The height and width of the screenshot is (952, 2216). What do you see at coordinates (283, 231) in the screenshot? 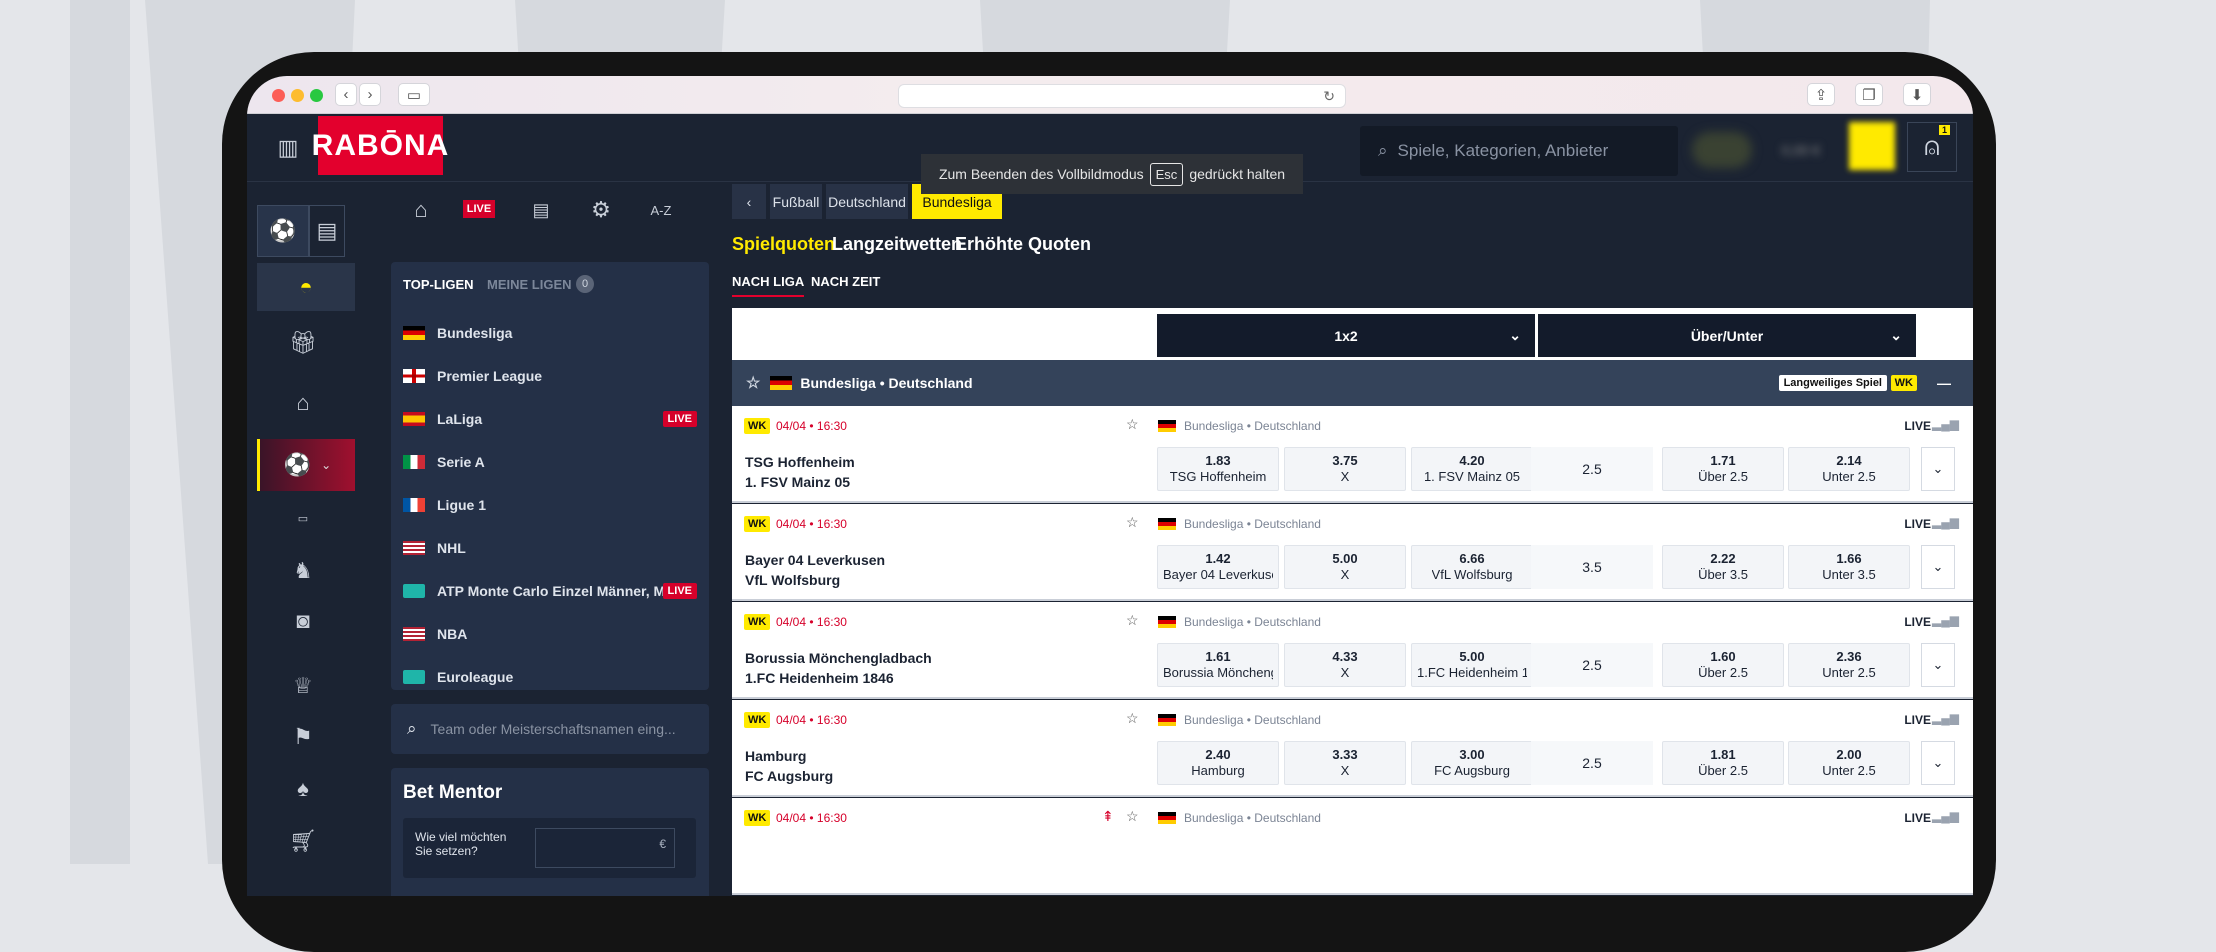
I see `sports-tab-icon: ⚽` at bounding box center [283, 231].